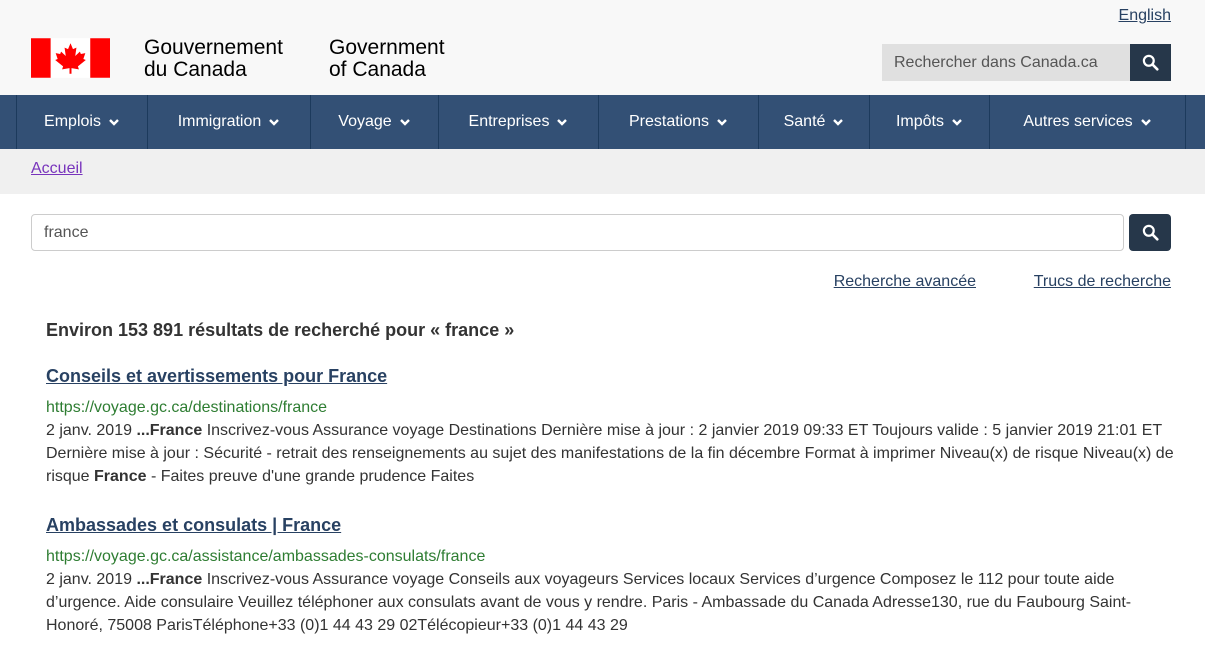  What do you see at coordinates (602, 171) in the screenshot?
I see `breadcrumb: Accueil` at bounding box center [602, 171].